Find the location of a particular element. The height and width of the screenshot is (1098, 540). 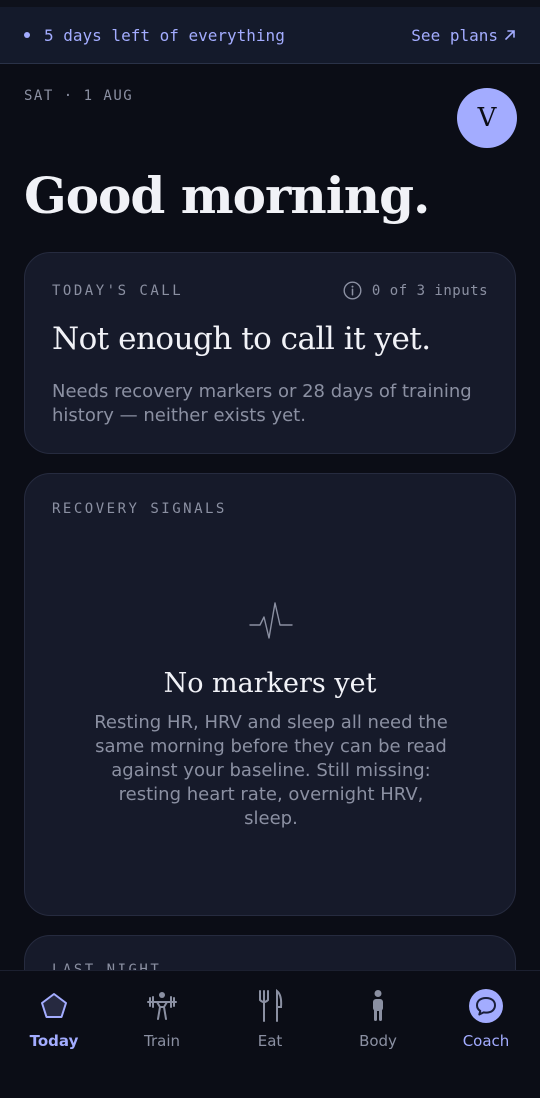

avatar: V is located at coordinates (487, 118).